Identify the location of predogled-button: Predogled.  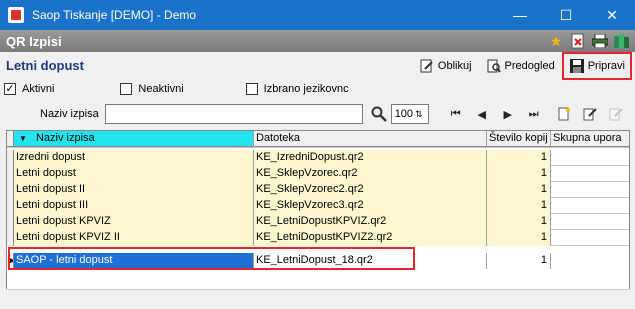
(520, 66).